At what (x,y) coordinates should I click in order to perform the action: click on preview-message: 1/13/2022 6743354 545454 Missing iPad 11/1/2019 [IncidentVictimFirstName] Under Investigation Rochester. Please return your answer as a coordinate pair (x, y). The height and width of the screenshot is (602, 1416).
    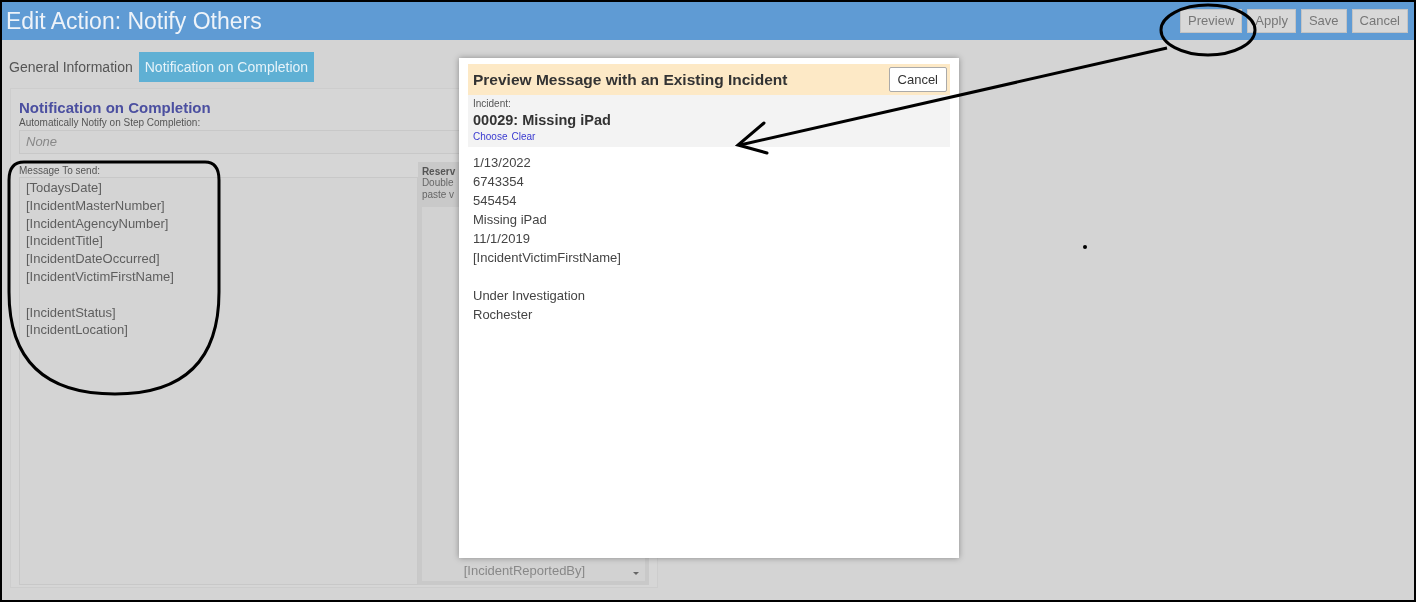
    Looking at the image, I should click on (547, 239).